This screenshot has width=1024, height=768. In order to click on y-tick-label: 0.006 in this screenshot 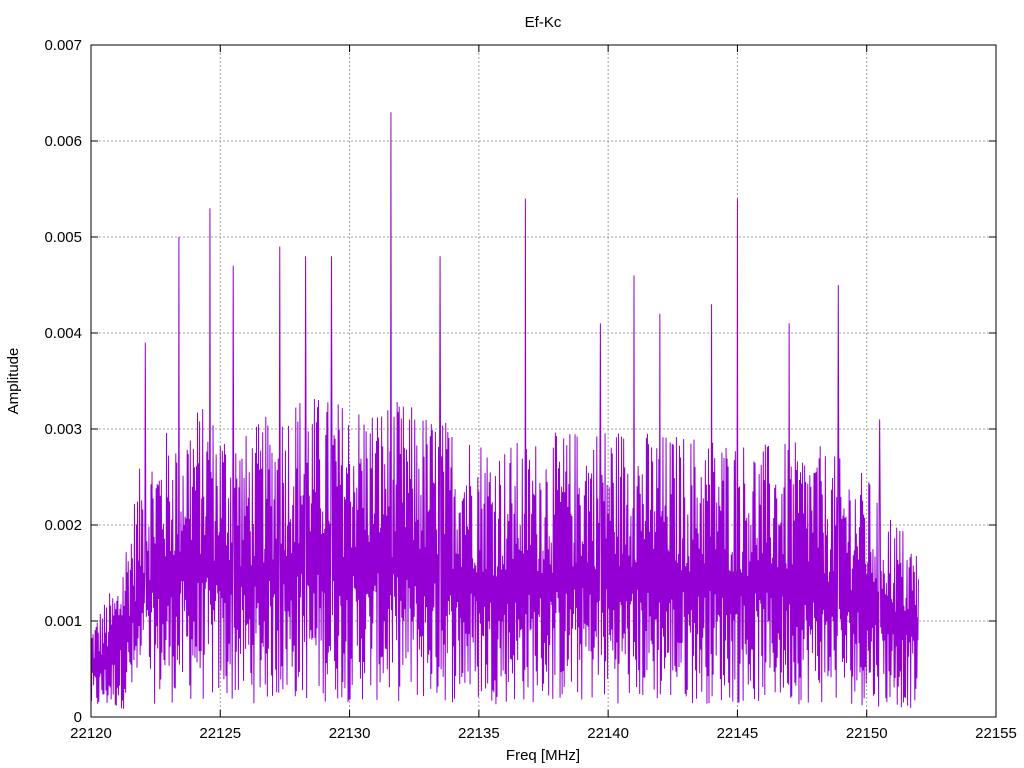, I will do `click(63, 141)`.